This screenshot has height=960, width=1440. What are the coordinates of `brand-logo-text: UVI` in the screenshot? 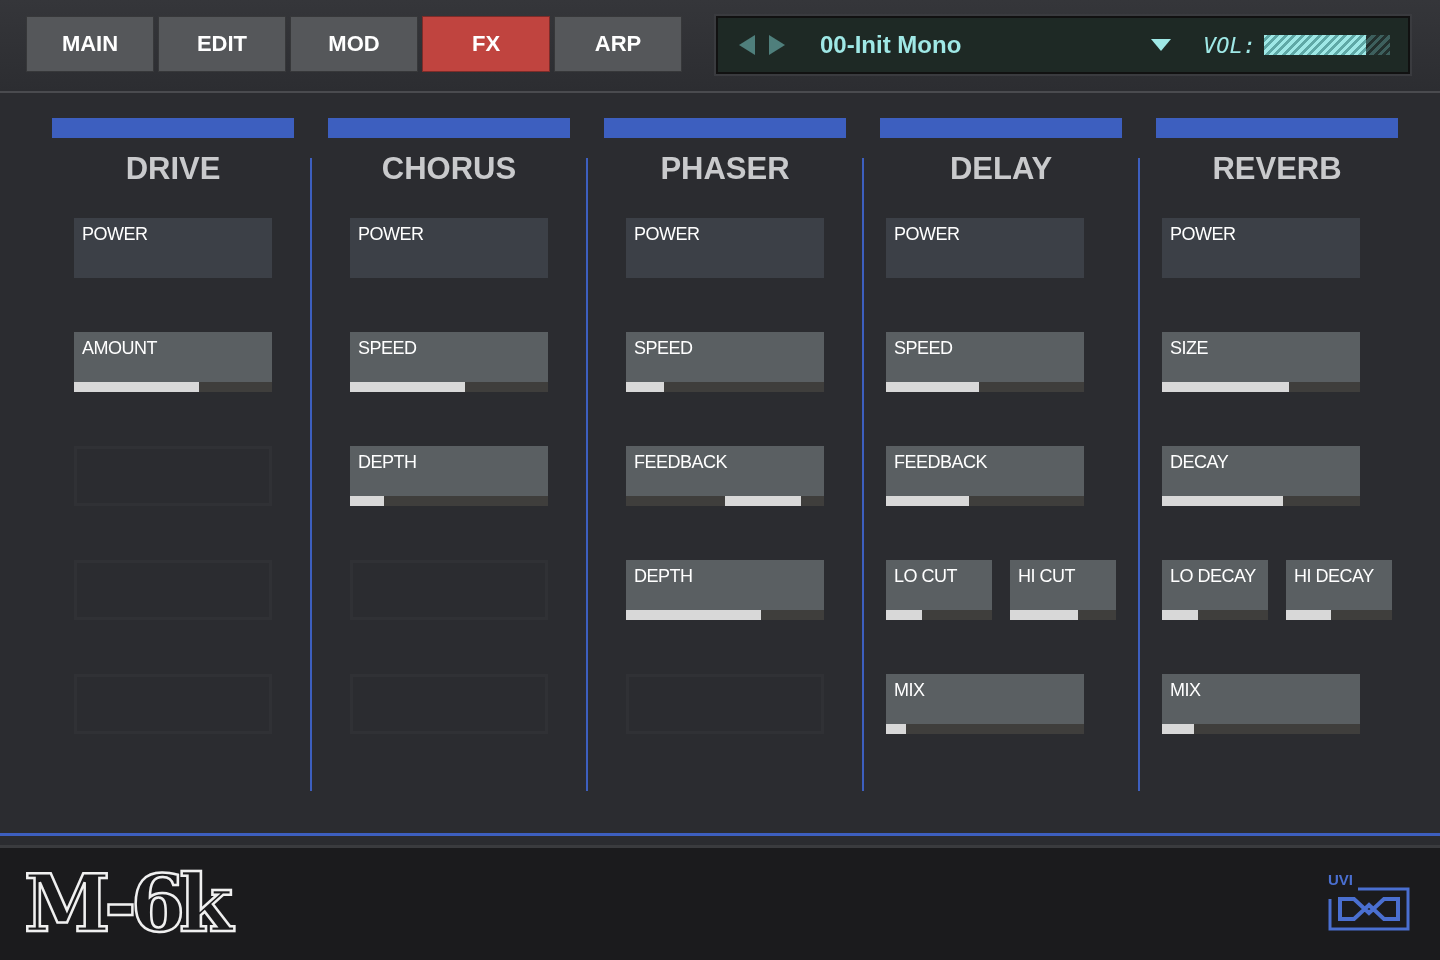 It's located at (1340, 879).